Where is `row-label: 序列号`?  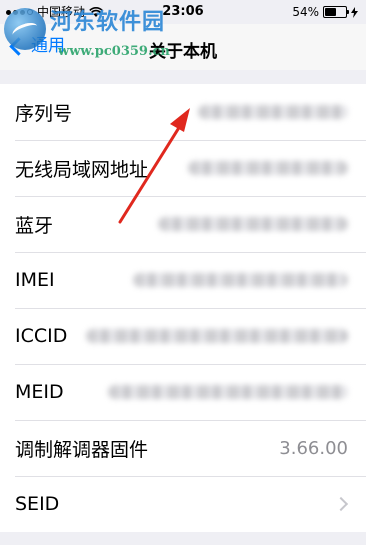
row-label: 序列号 is located at coordinates (44, 113).